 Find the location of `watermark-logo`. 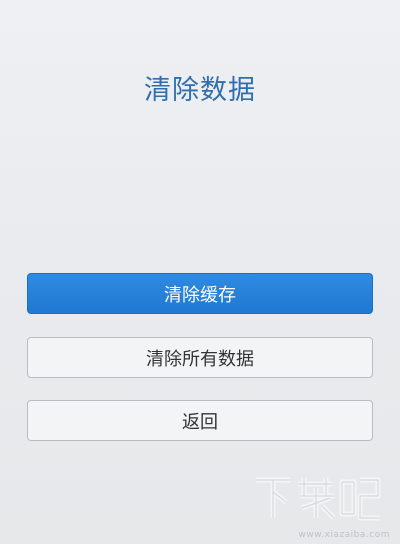

watermark-logo is located at coordinates (317, 498).